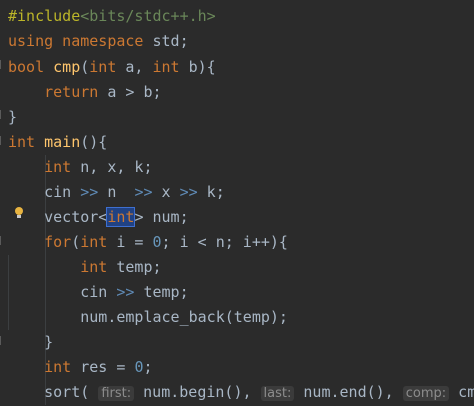 The image size is (474, 406). I want to click on code-line: bool cmp(int a, int b){, so click(112, 67).